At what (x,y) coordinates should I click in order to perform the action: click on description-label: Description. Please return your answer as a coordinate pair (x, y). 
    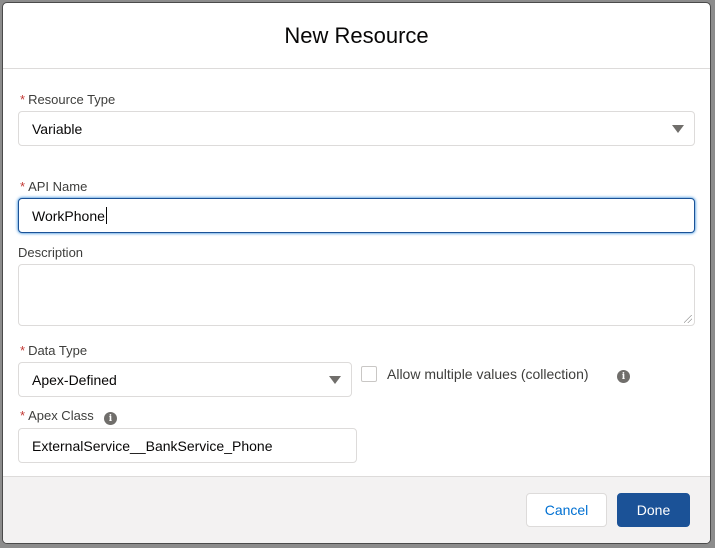
    Looking at the image, I should click on (50, 252).